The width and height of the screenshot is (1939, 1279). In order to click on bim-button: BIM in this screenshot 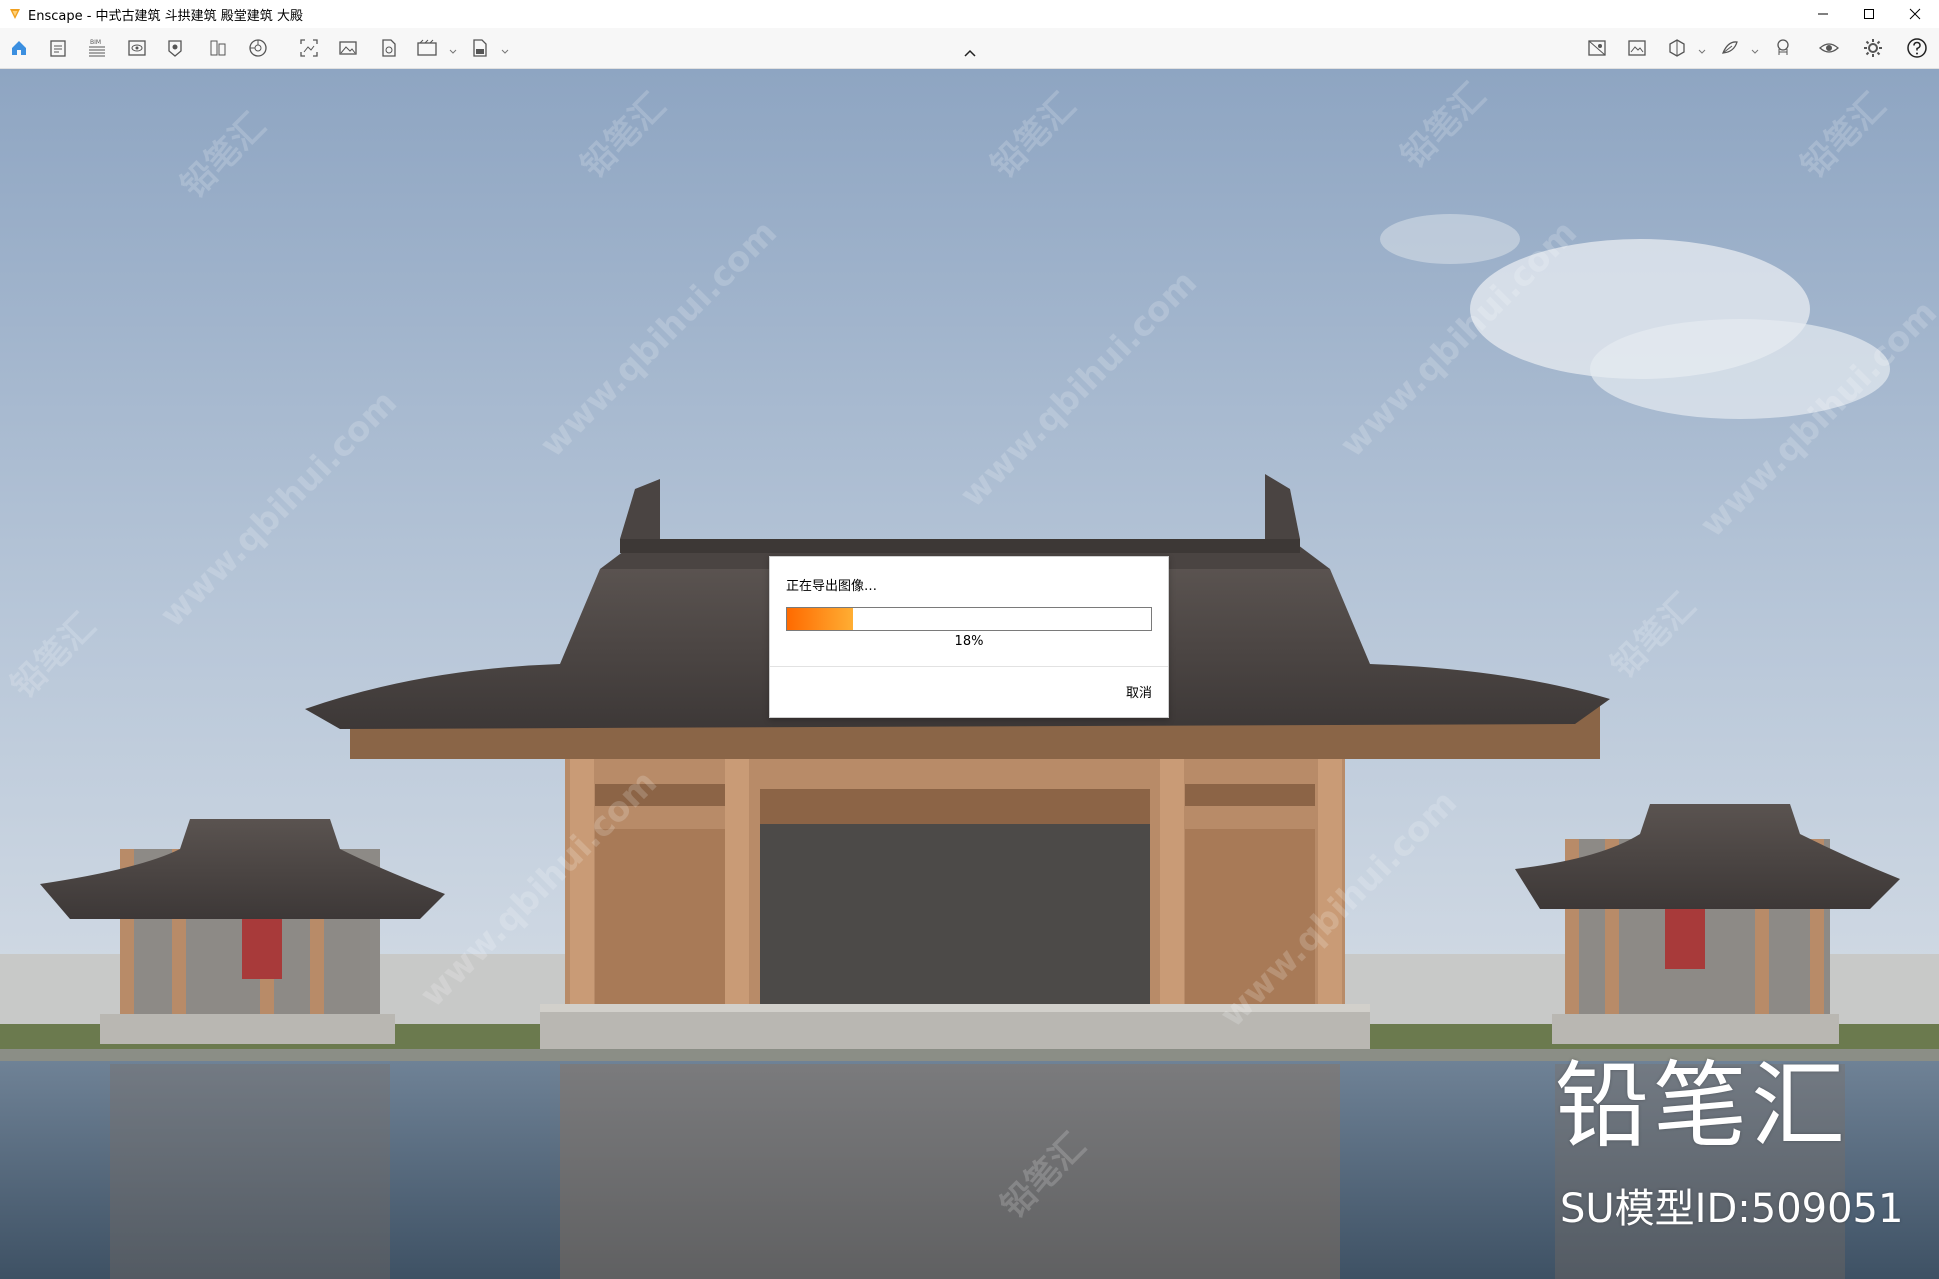, I will do `click(97, 48)`.